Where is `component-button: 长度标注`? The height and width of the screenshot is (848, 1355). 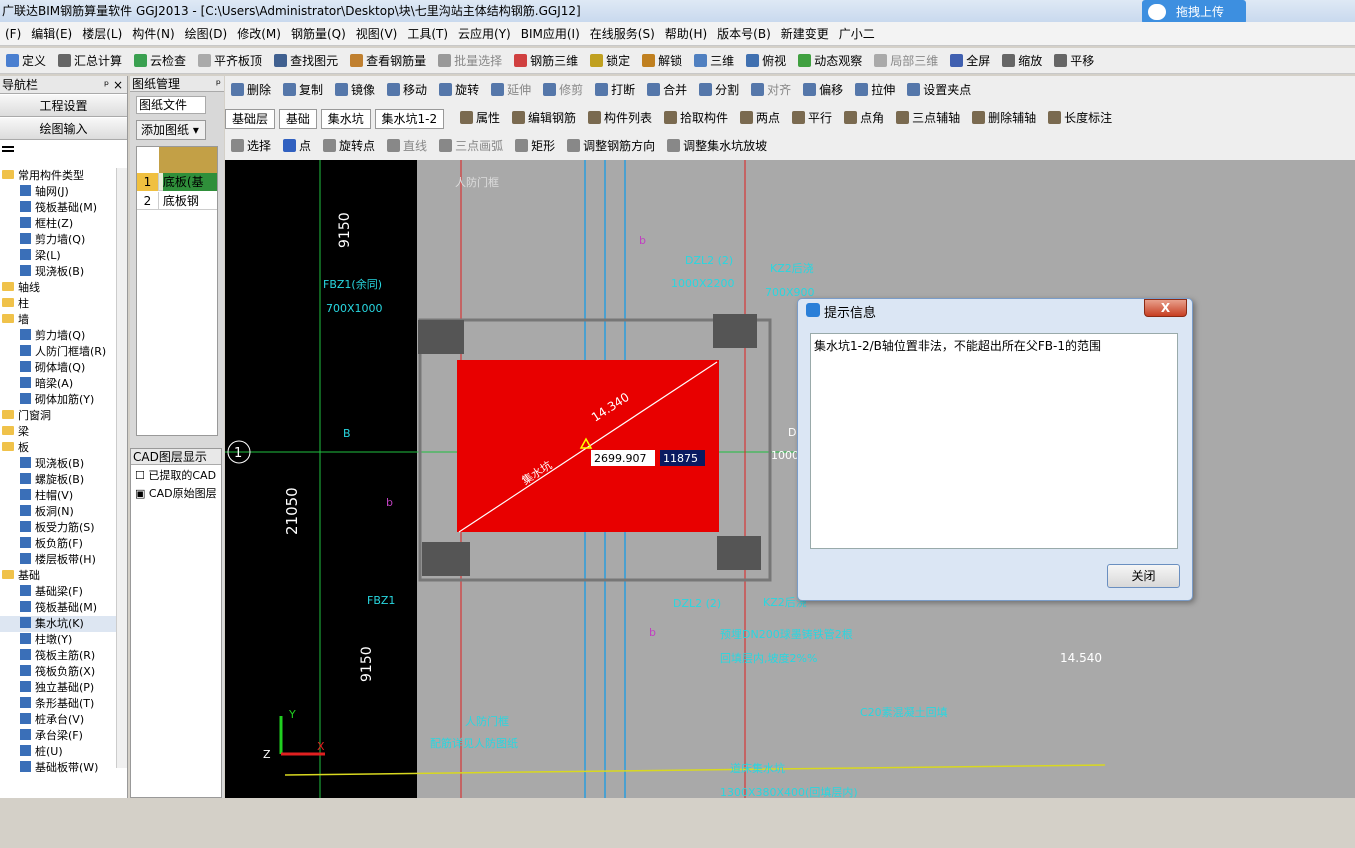
component-button: 长度标注 is located at coordinates (1080, 118).